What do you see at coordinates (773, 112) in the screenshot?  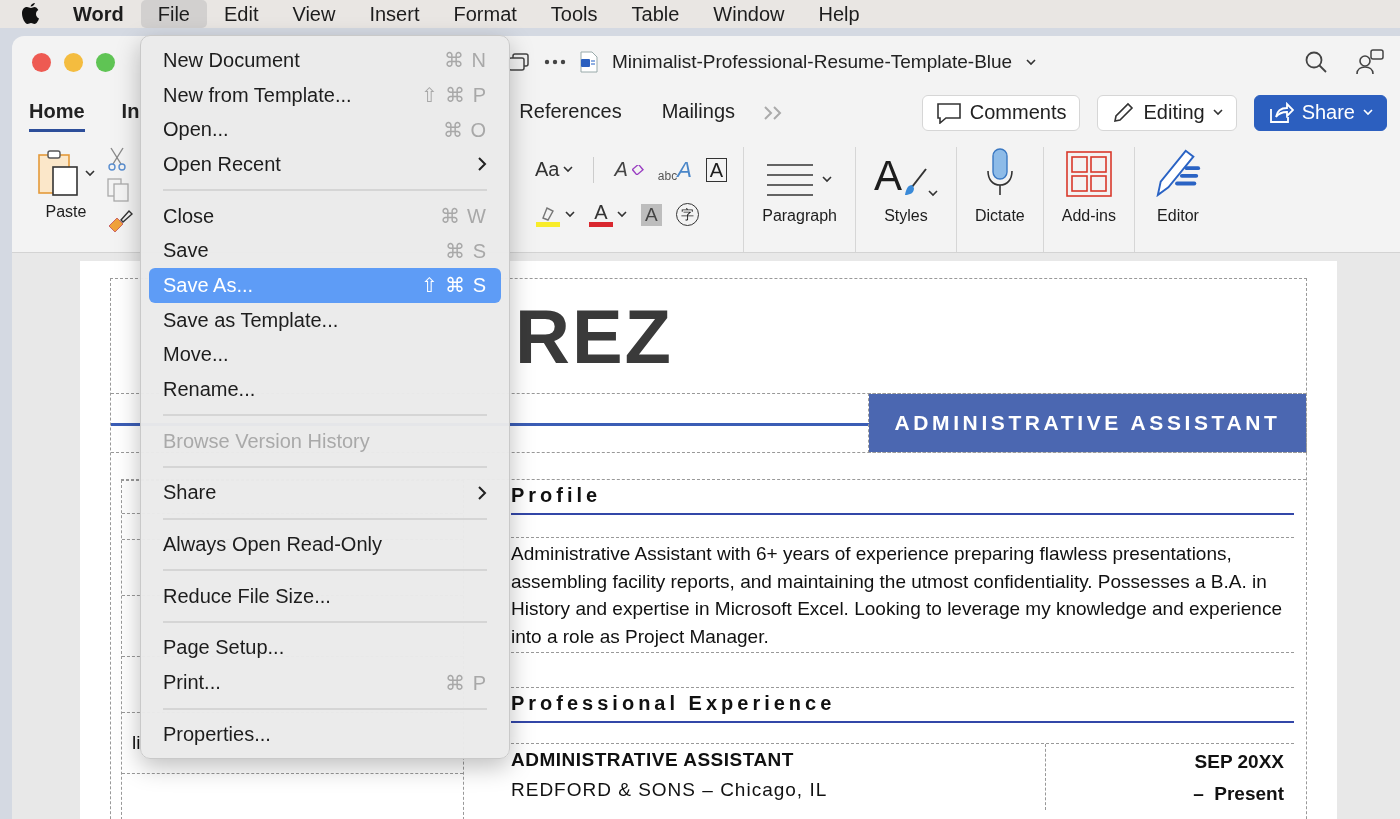 I see `chevrons-icon` at bounding box center [773, 112].